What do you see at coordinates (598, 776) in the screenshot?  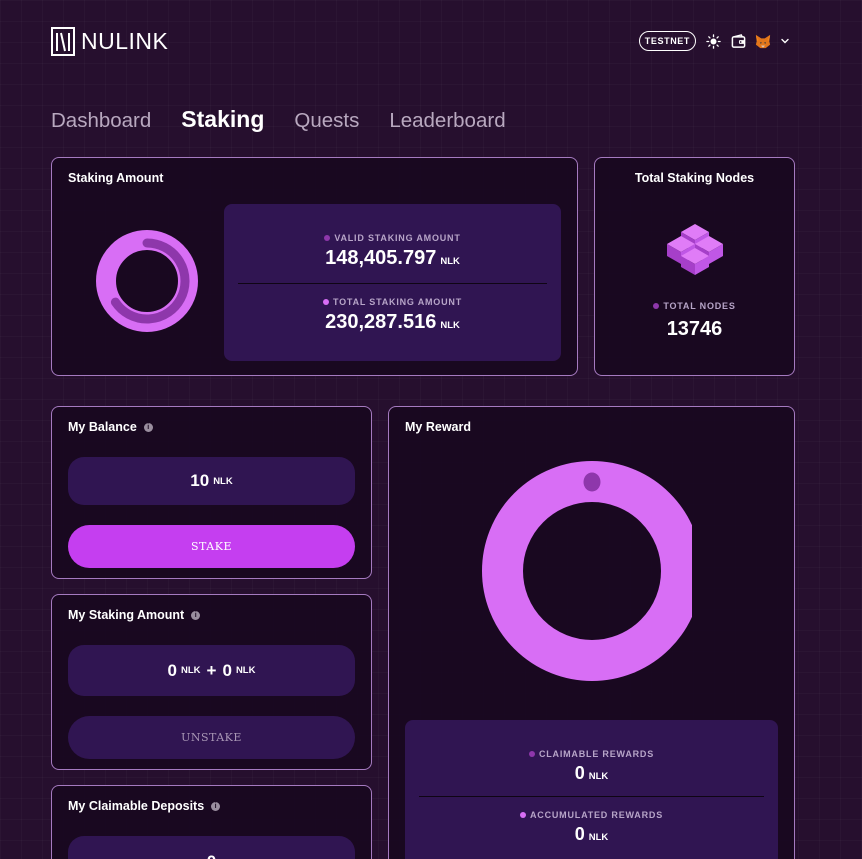 I see `claimable-rewards-unit: NLK` at bounding box center [598, 776].